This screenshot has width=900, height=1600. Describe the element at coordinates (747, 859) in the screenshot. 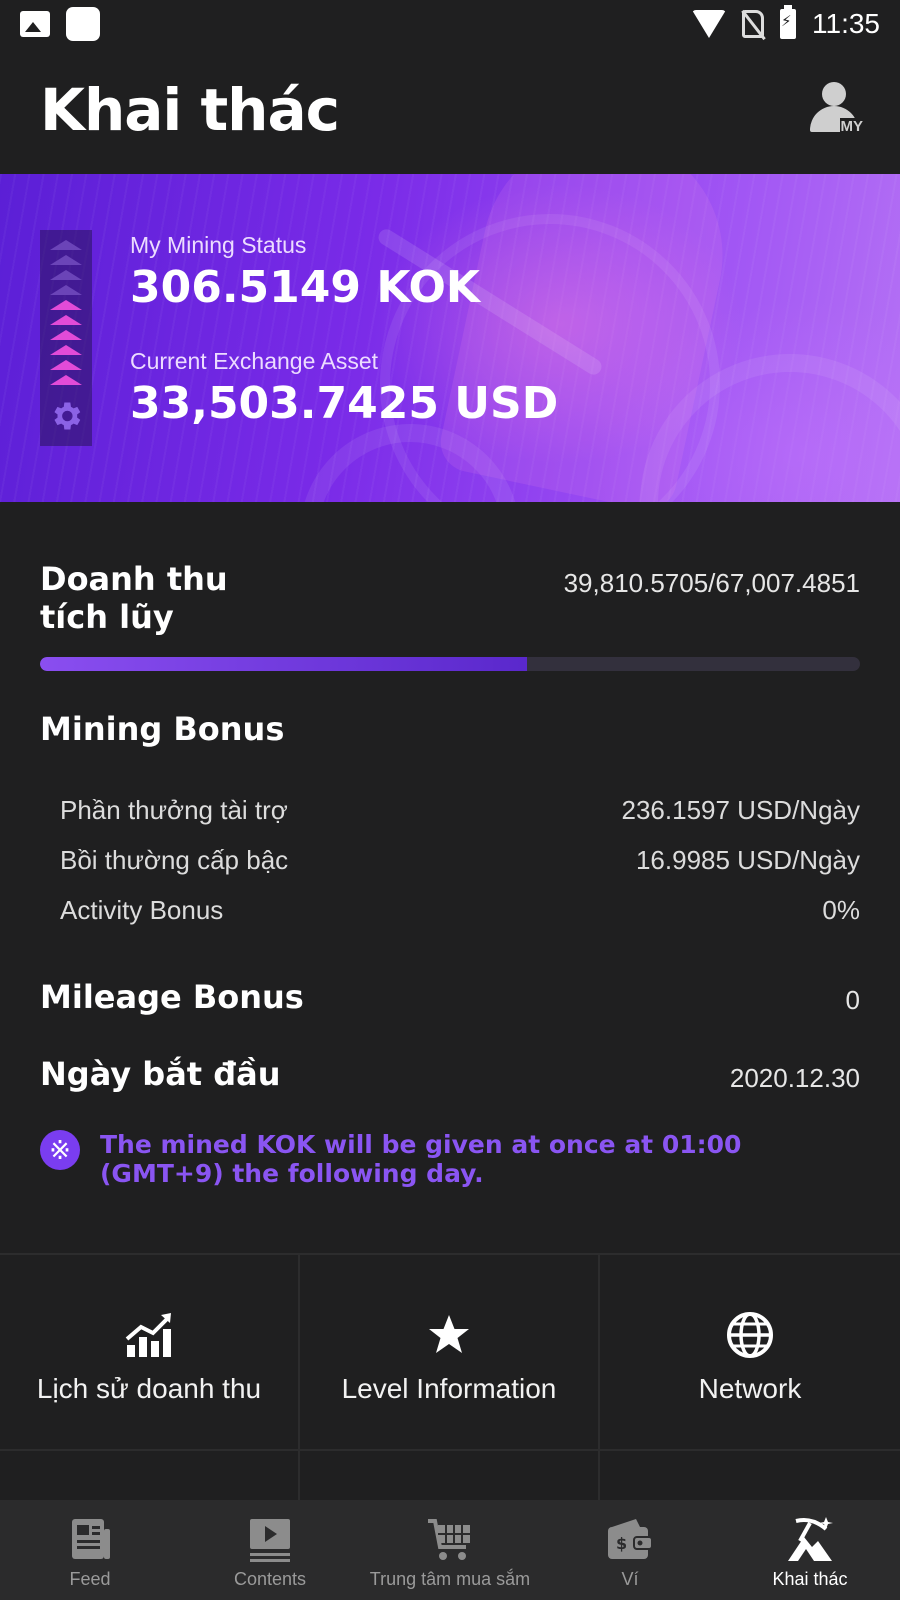

I see `bonus-row-value: 16.9985 USD/Ngày` at that location.